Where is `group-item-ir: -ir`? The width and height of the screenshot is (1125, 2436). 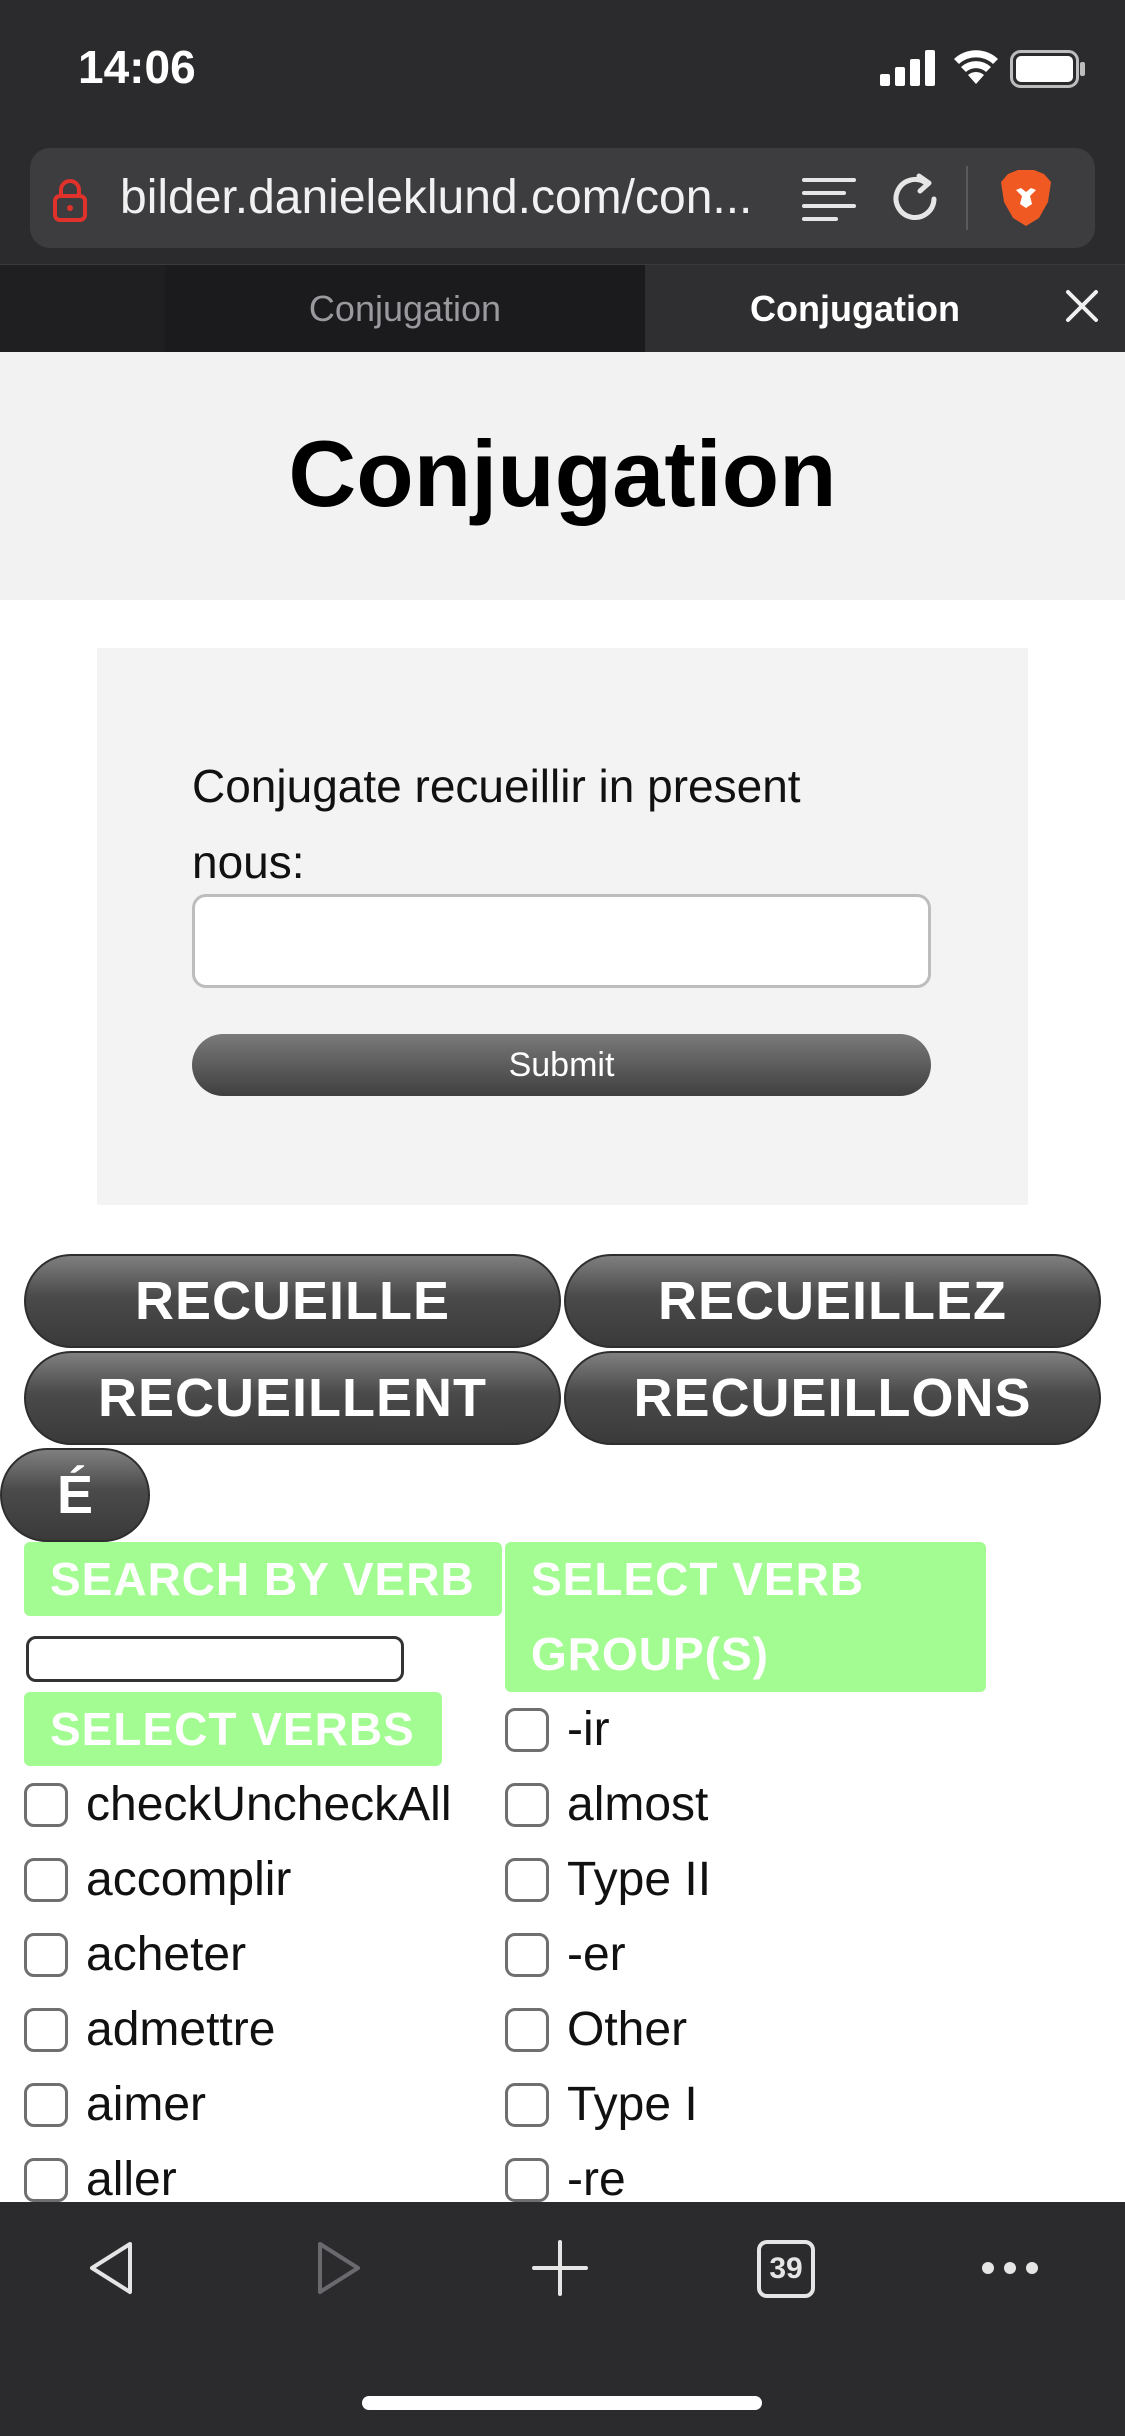 group-item-ir: -ir is located at coordinates (735, 1729).